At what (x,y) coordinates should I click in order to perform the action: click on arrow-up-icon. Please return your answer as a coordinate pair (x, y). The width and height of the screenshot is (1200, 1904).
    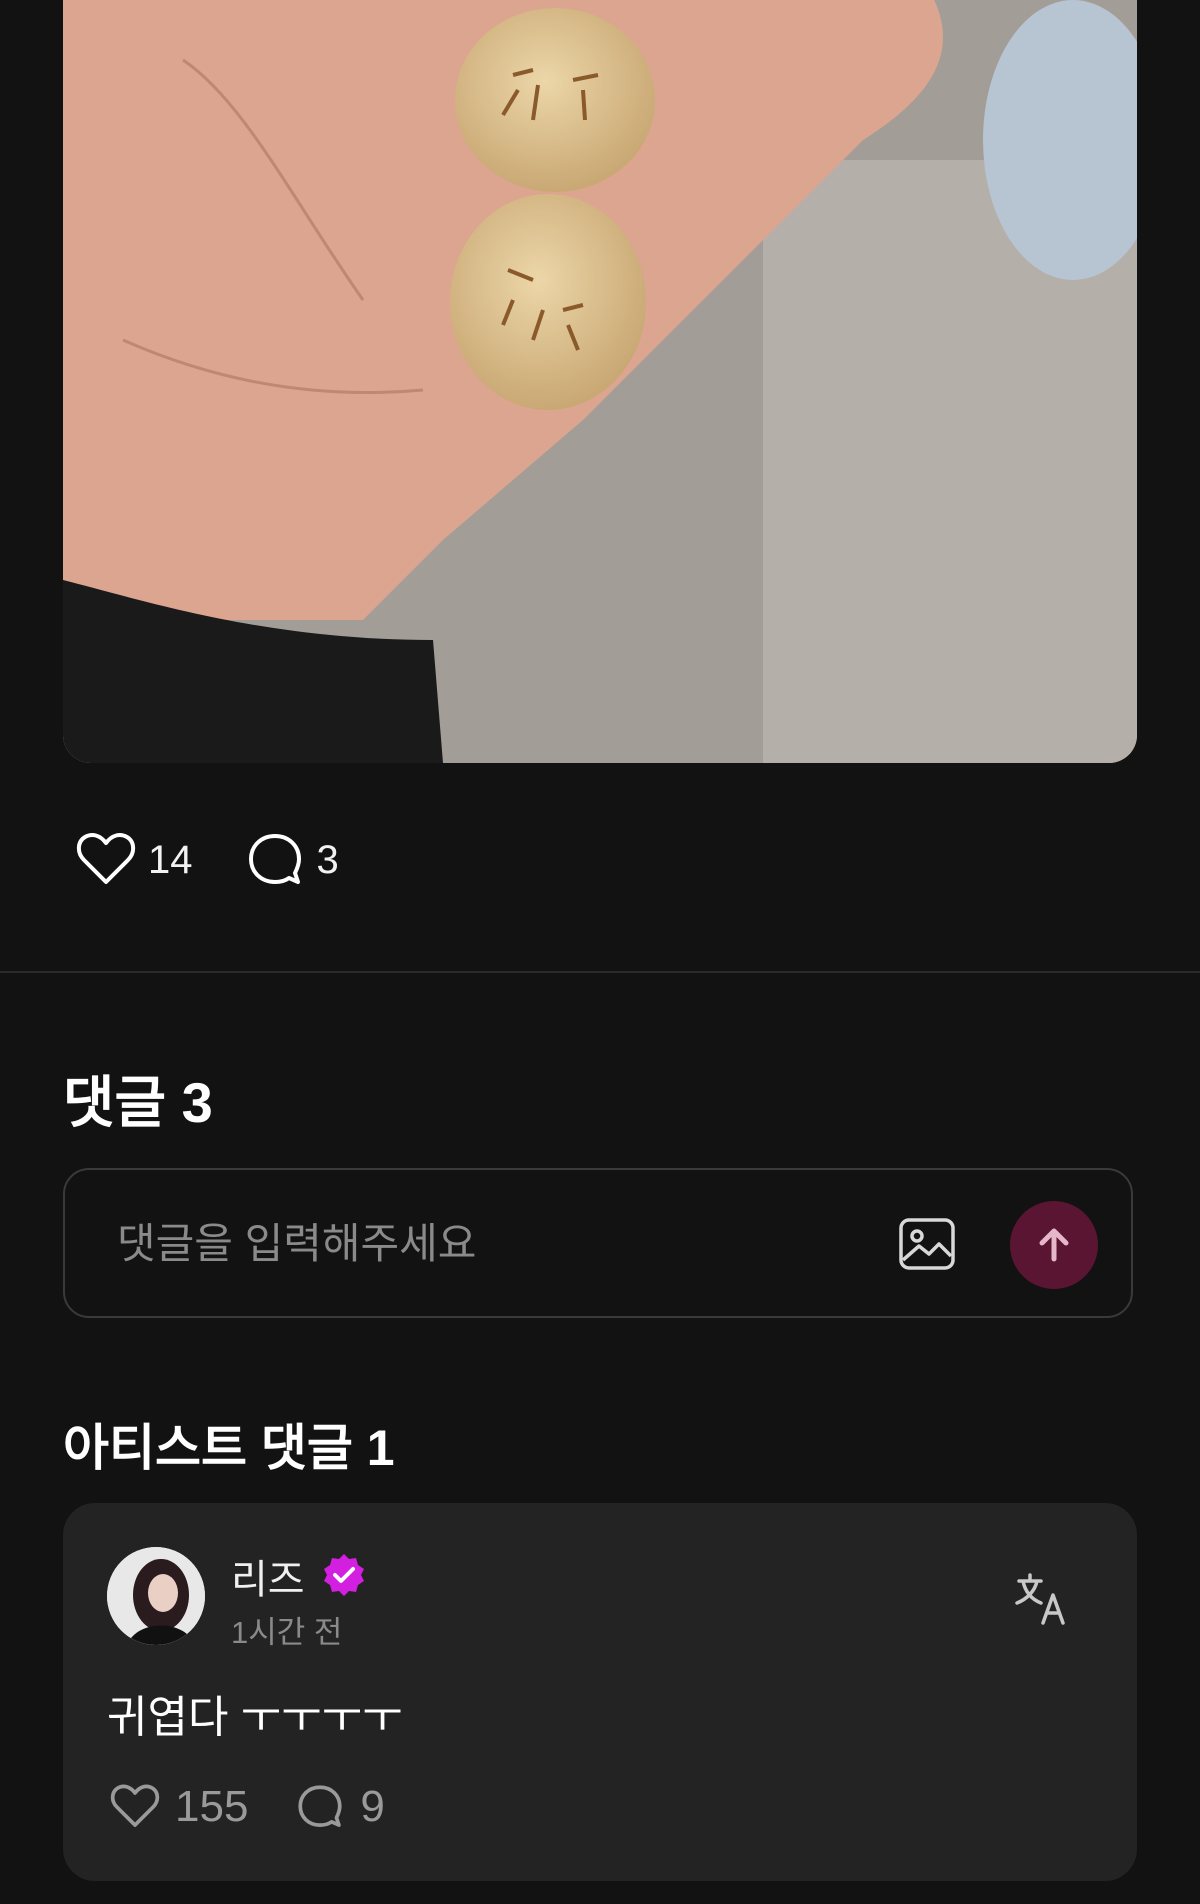
    Looking at the image, I should click on (1054, 1245).